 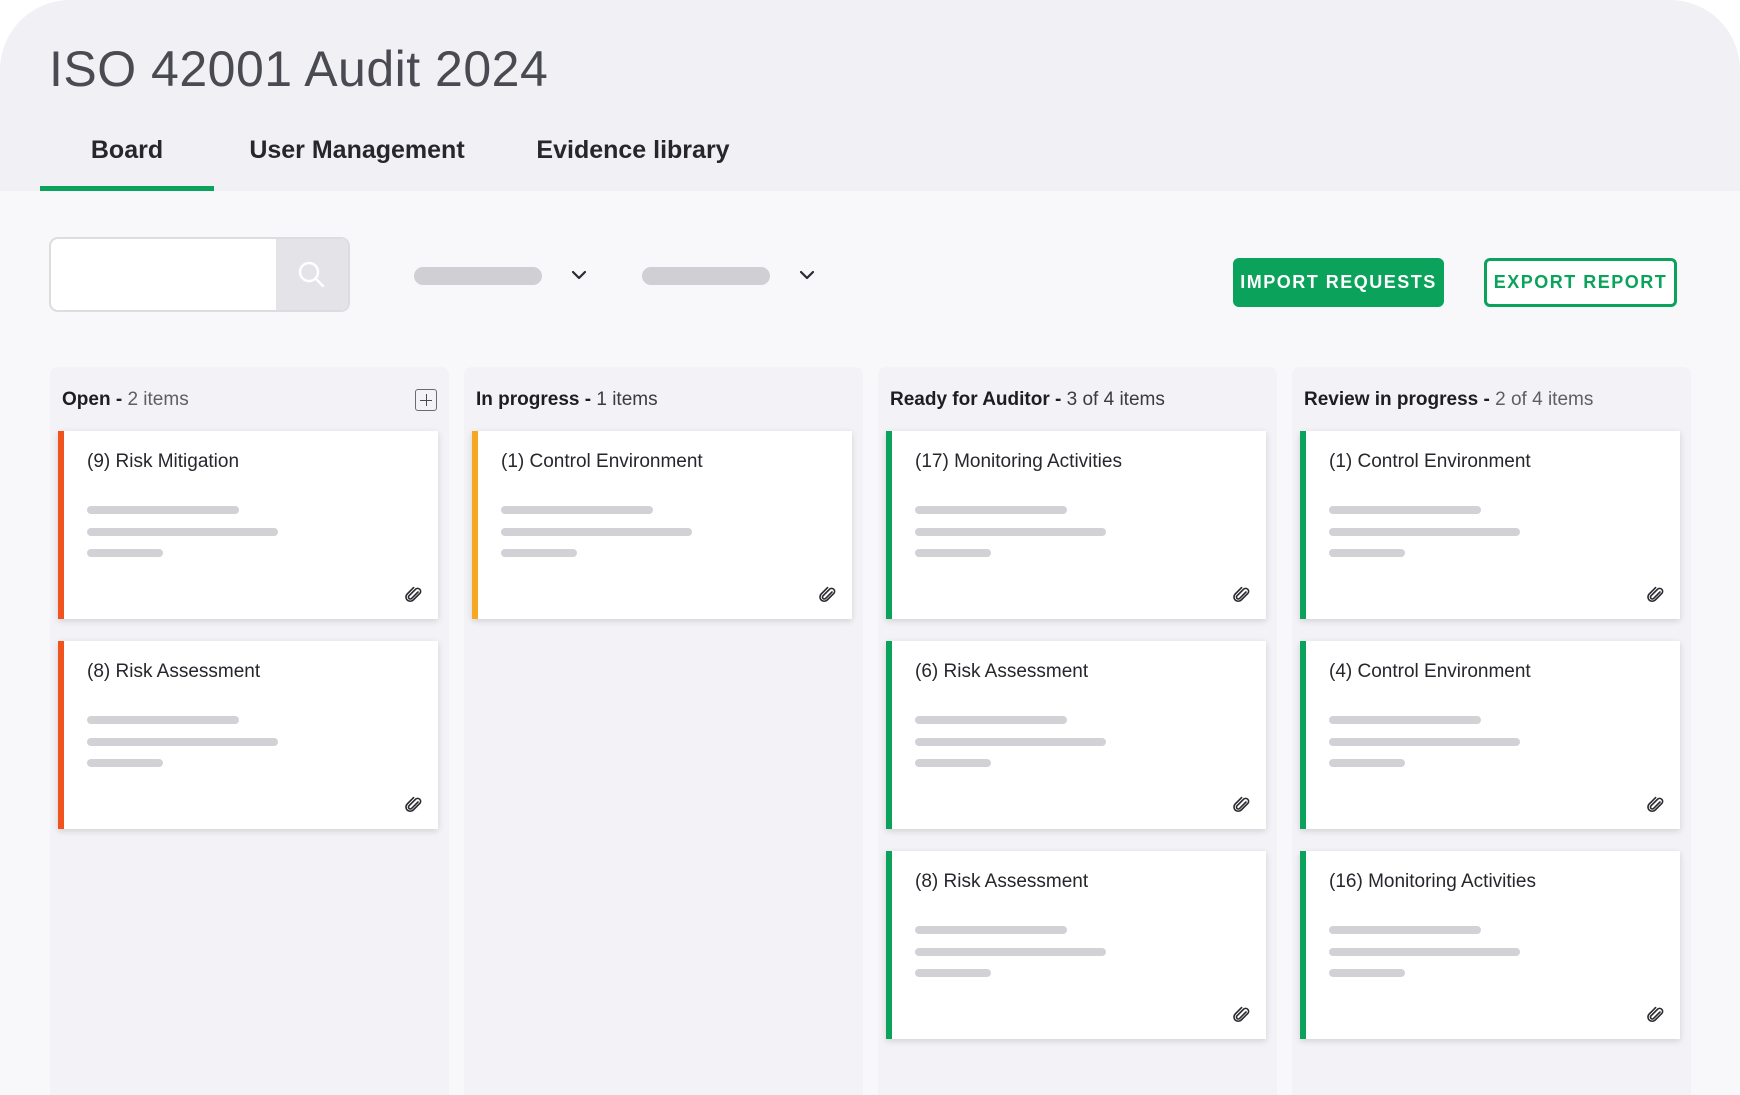 I want to click on column-title: Review in progress -, so click(x=1397, y=399).